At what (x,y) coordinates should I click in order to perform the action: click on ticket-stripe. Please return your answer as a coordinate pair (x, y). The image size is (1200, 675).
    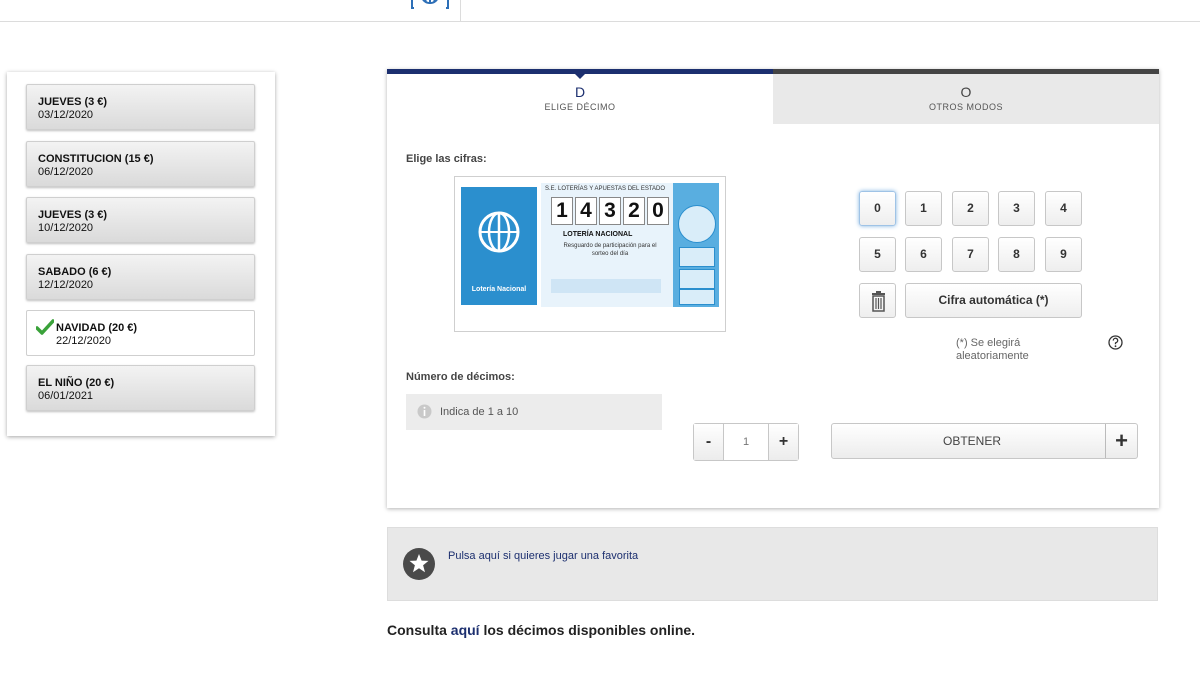
    Looking at the image, I should click on (606, 286).